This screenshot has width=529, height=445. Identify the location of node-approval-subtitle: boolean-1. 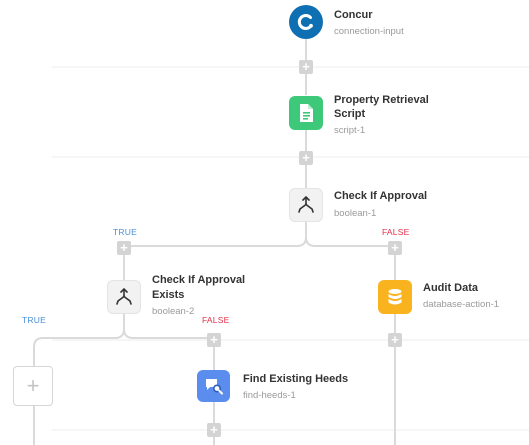
(355, 213).